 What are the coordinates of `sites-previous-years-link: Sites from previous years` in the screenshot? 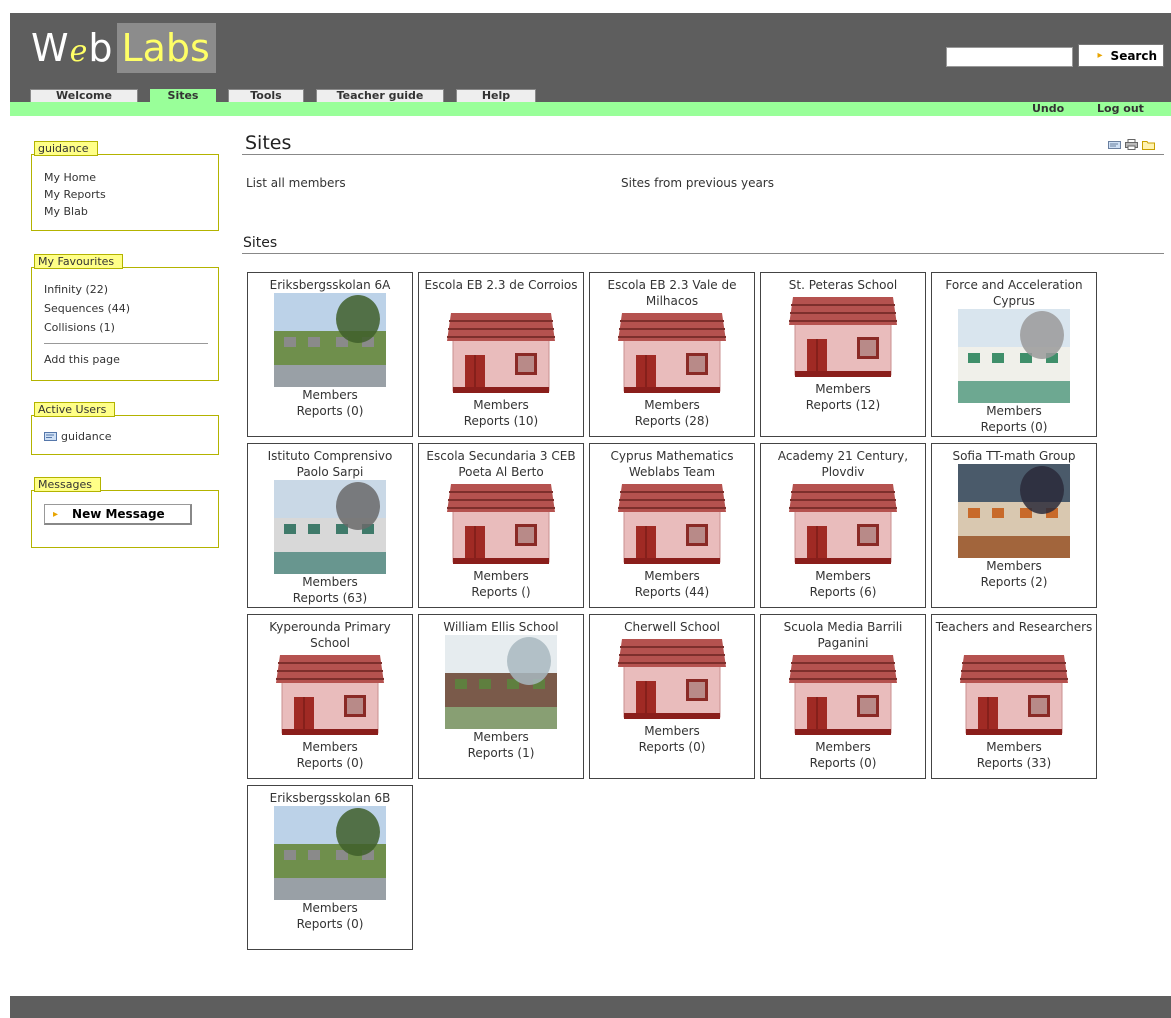 It's located at (697, 183).